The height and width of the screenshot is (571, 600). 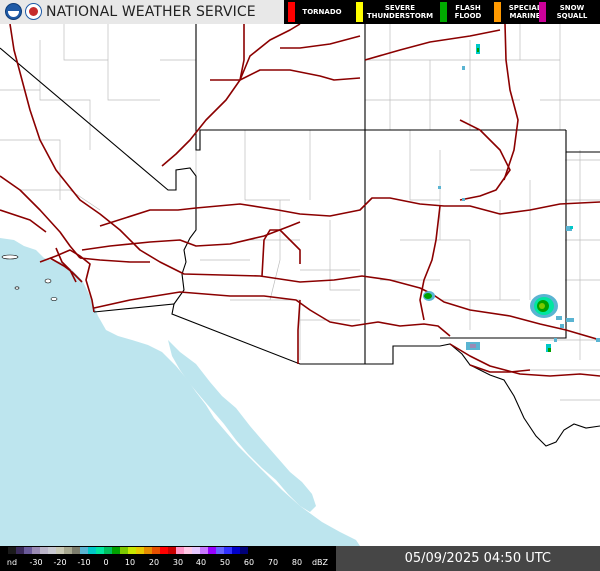 I want to click on scale-tick-label: 70, so click(x=273, y=562).